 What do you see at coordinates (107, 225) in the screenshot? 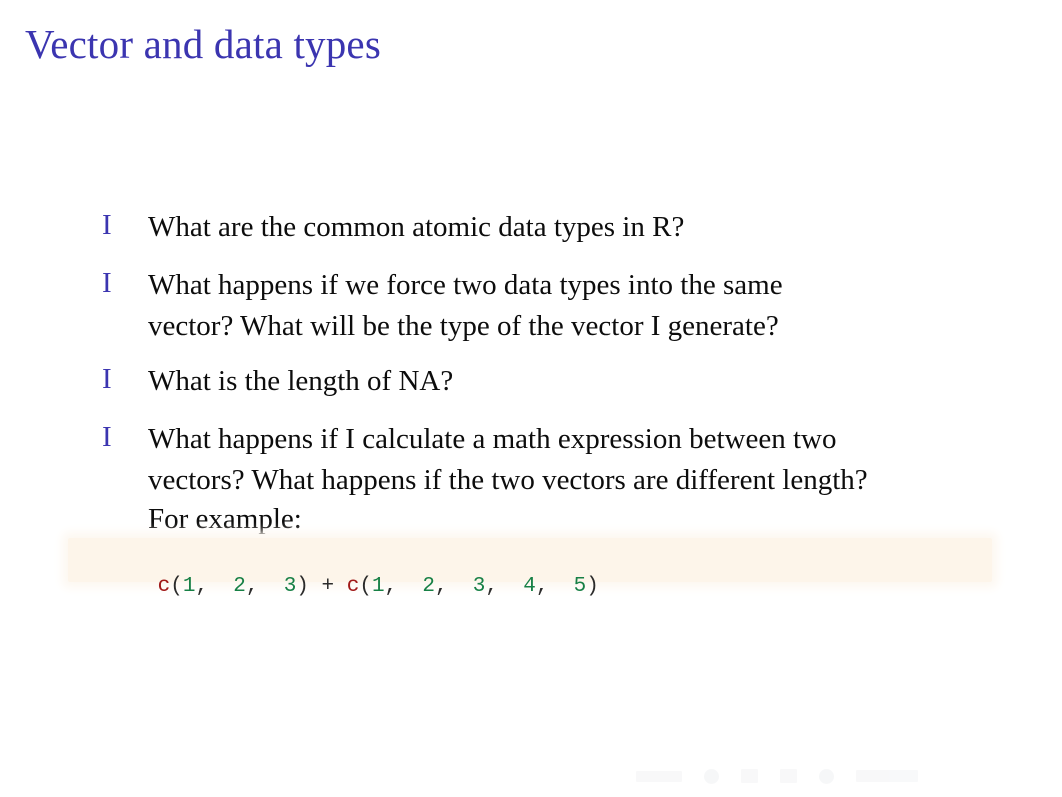
I see `bullet-marker-1: I` at bounding box center [107, 225].